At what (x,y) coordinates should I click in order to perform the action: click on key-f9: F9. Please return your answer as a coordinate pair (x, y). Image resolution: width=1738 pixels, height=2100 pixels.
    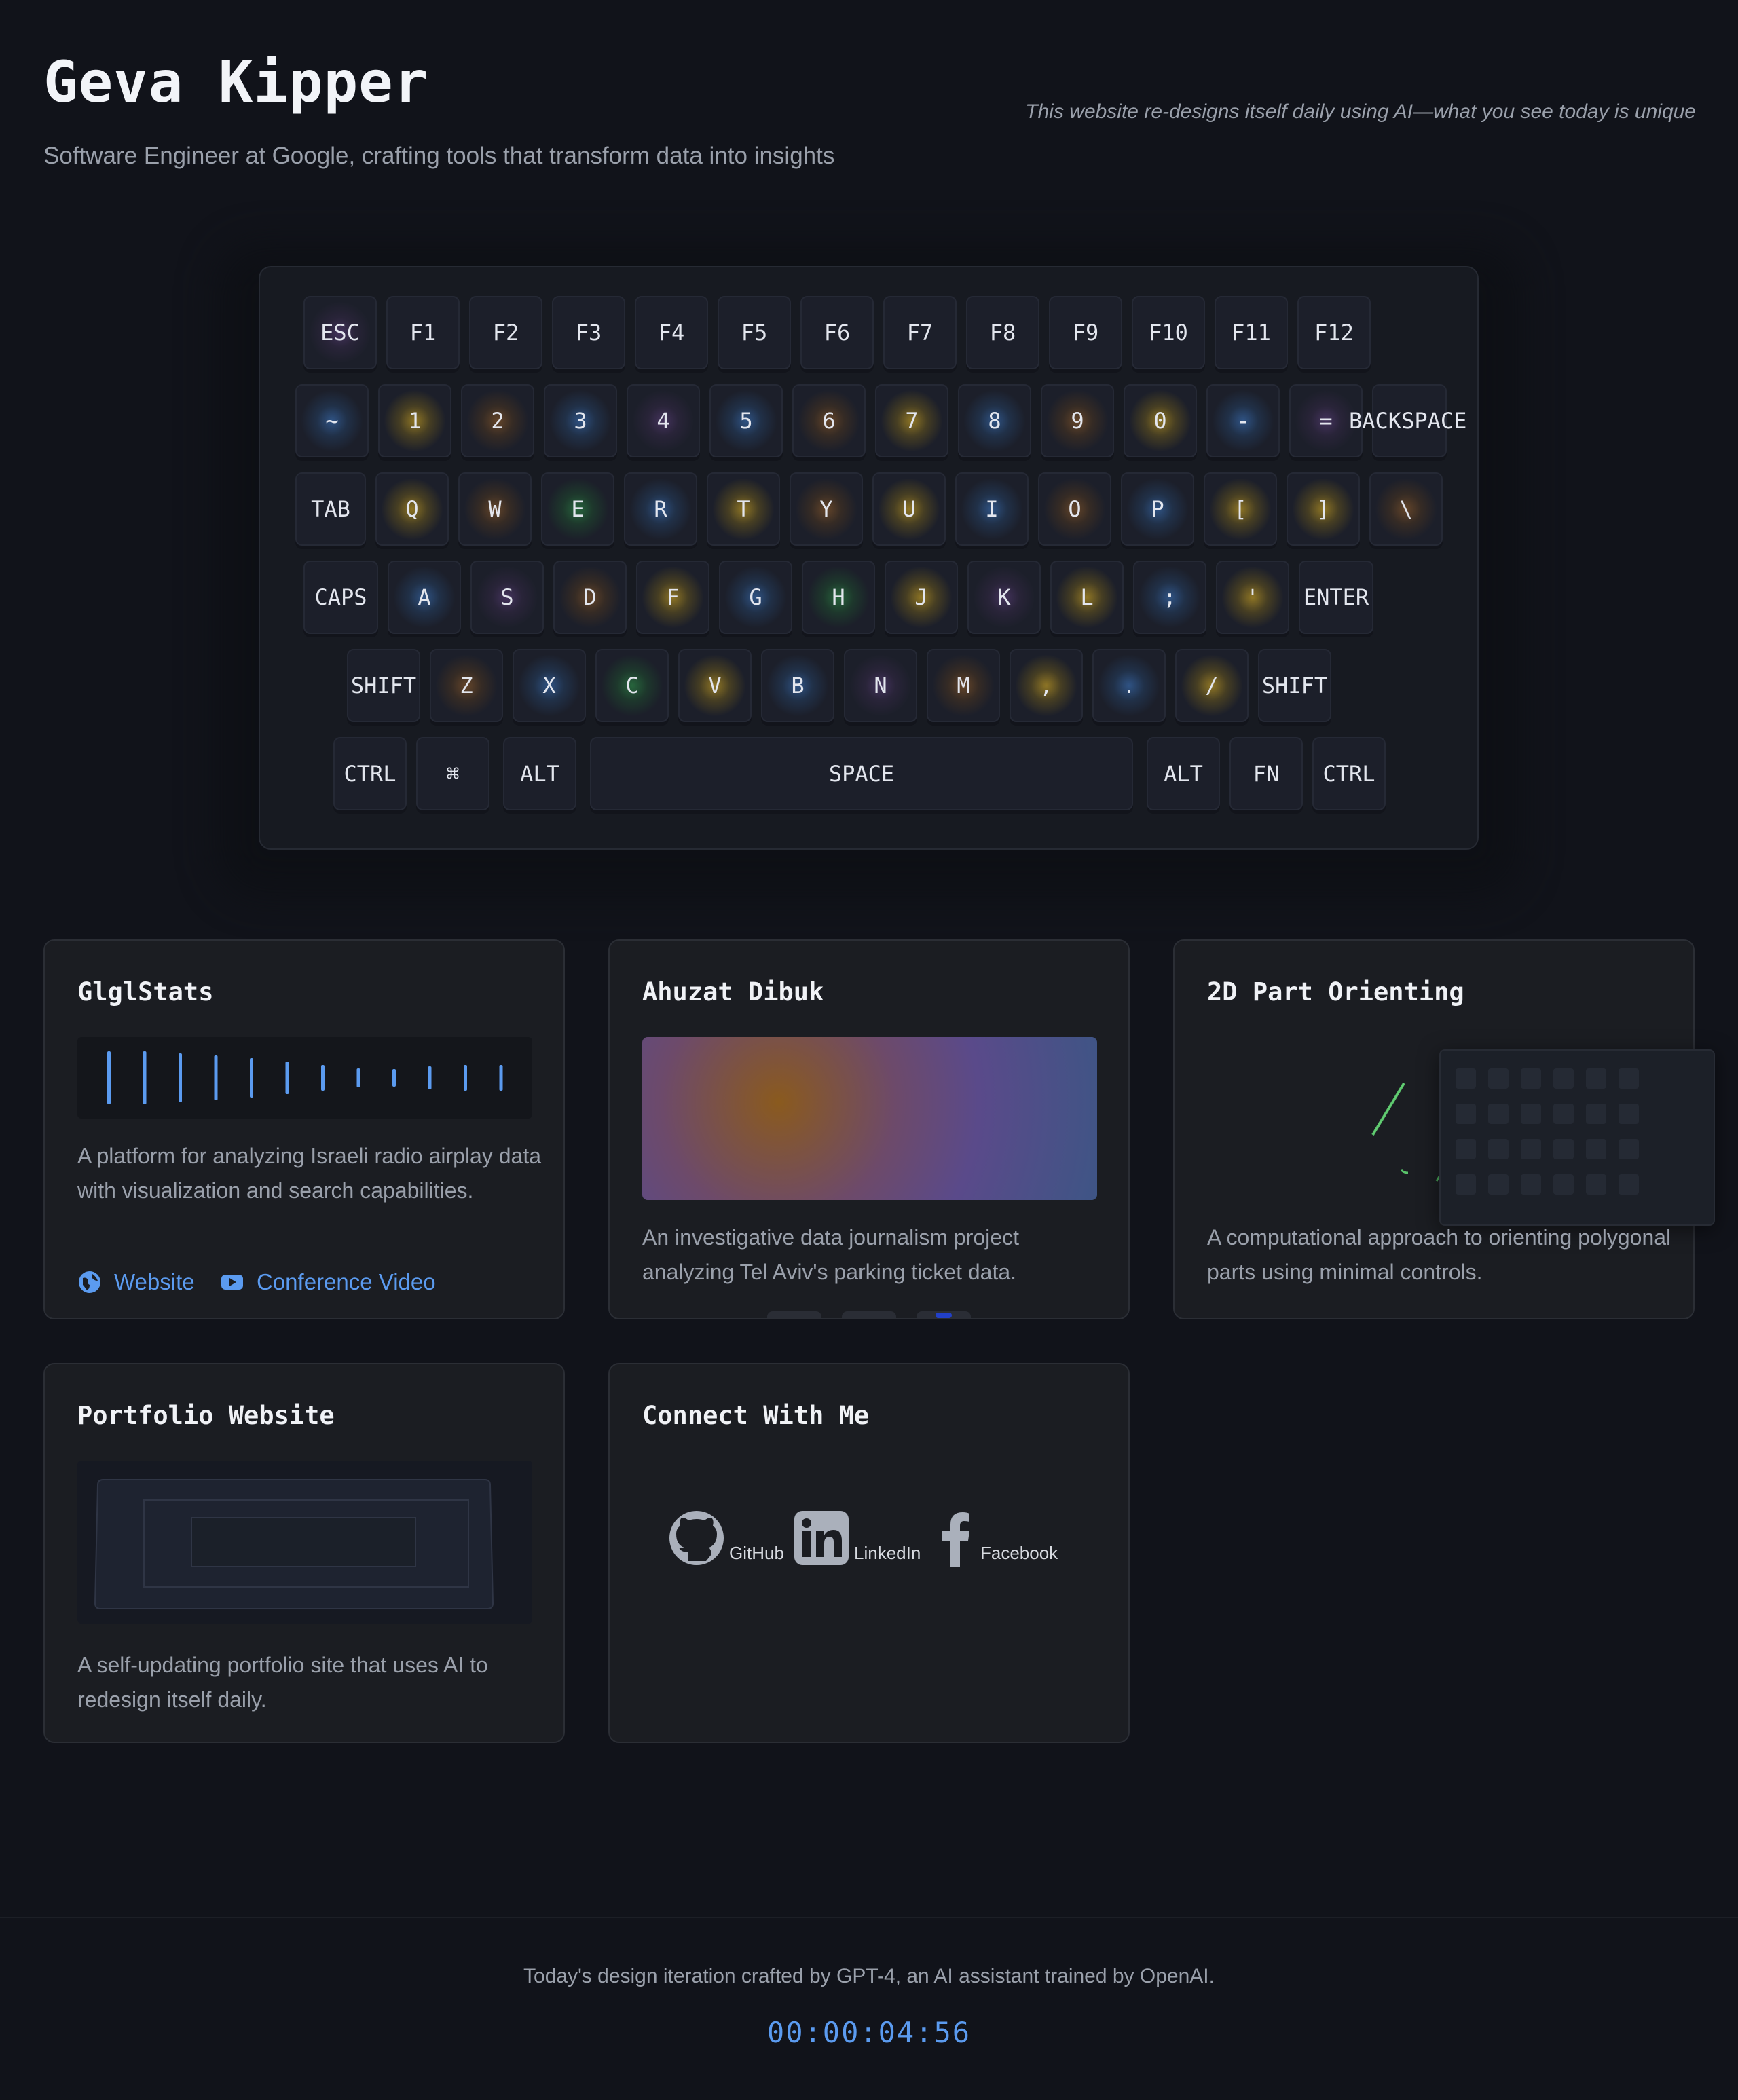
    Looking at the image, I should click on (1086, 332).